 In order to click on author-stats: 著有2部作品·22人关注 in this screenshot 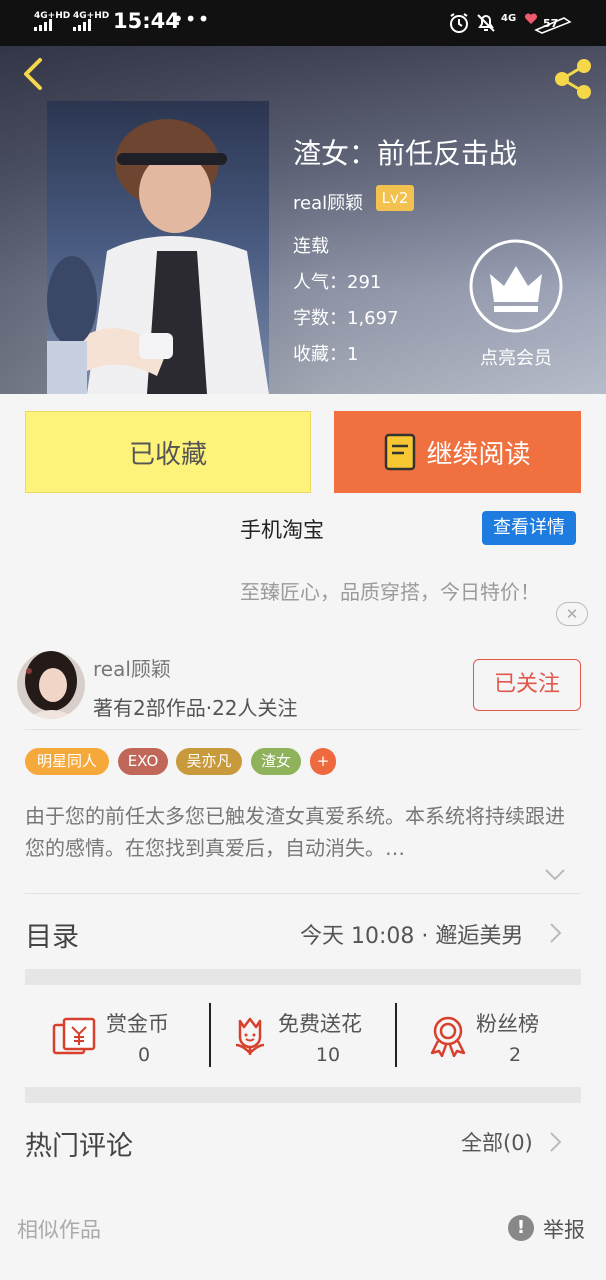, I will do `click(195, 708)`.